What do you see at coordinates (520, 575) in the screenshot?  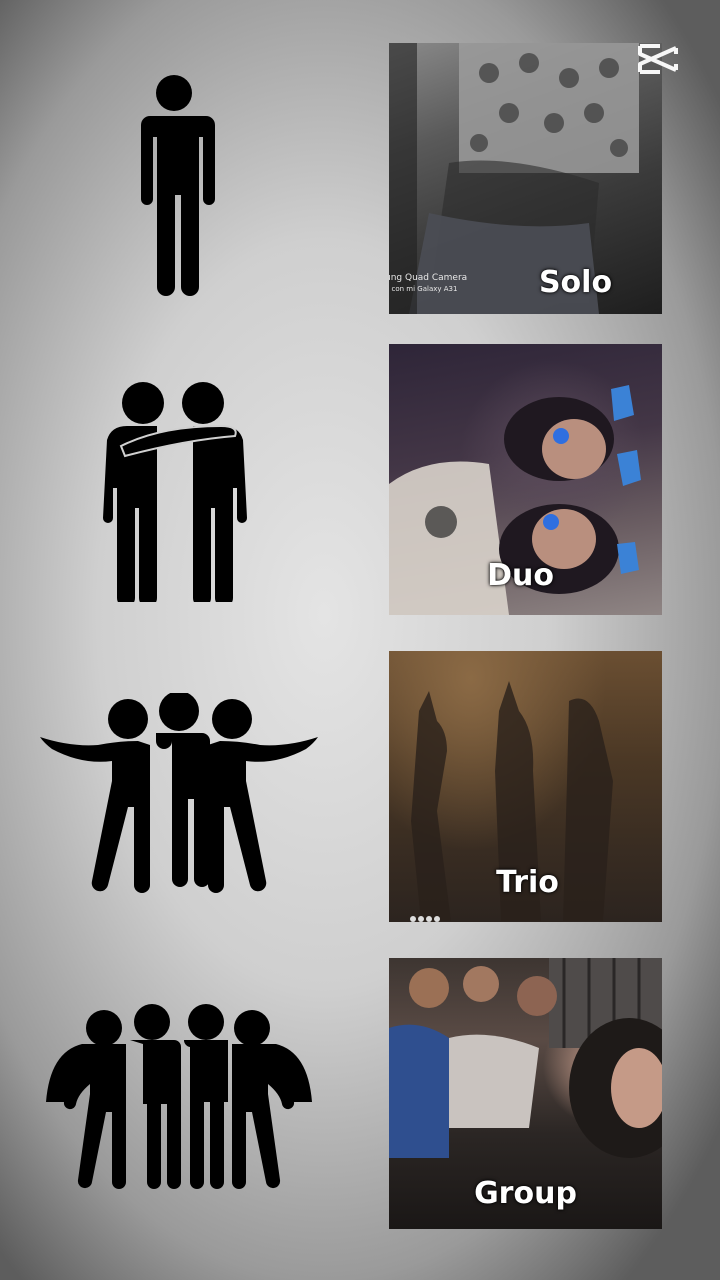 I see `category-label-duo: Duo` at bounding box center [520, 575].